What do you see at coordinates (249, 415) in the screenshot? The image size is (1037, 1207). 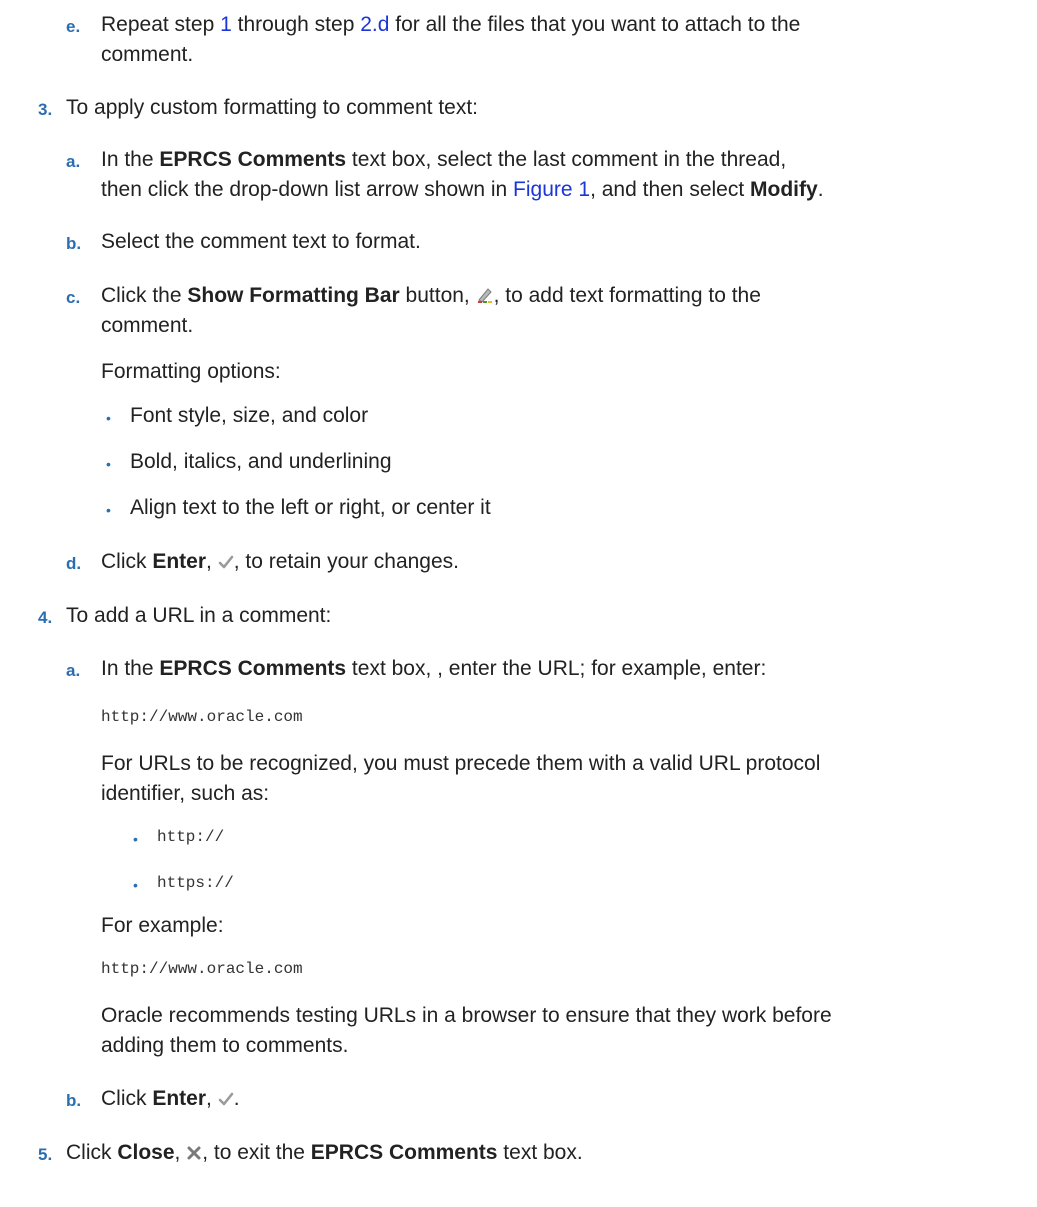 I see `list-item: Font style, size, and color` at bounding box center [249, 415].